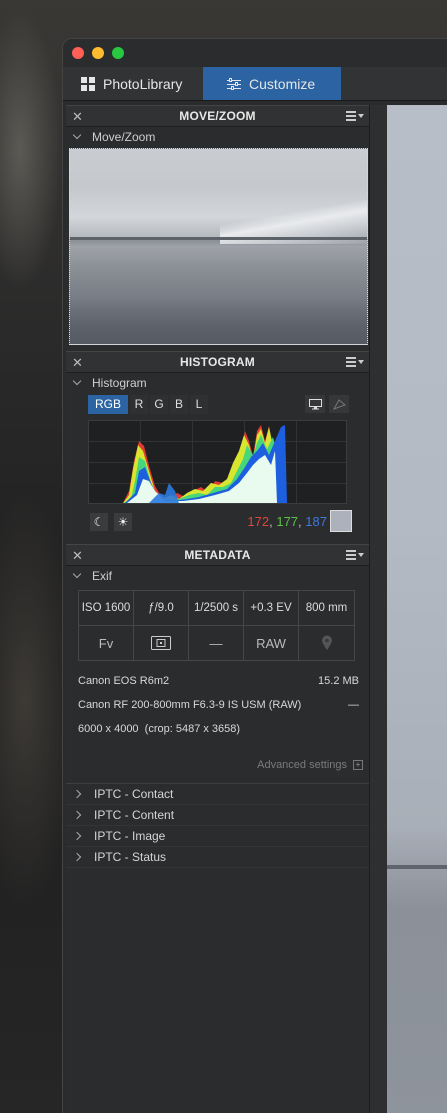  Describe the element at coordinates (98, 53) in the screenshot. I see `minimize-window-button` at that location.